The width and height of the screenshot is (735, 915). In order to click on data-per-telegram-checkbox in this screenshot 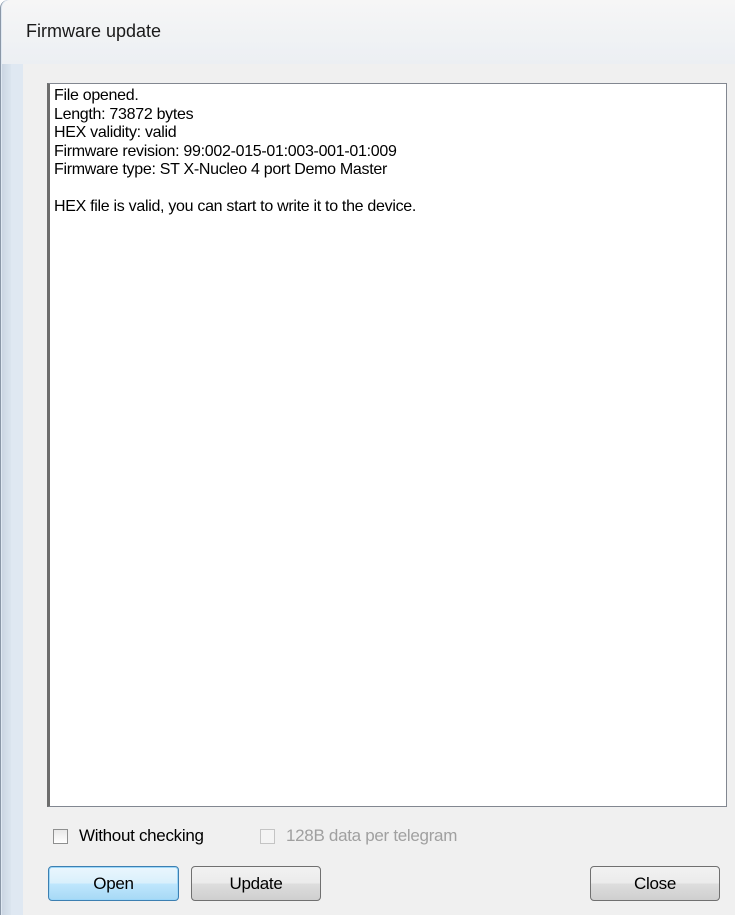, I will do `click(267, 836)`.